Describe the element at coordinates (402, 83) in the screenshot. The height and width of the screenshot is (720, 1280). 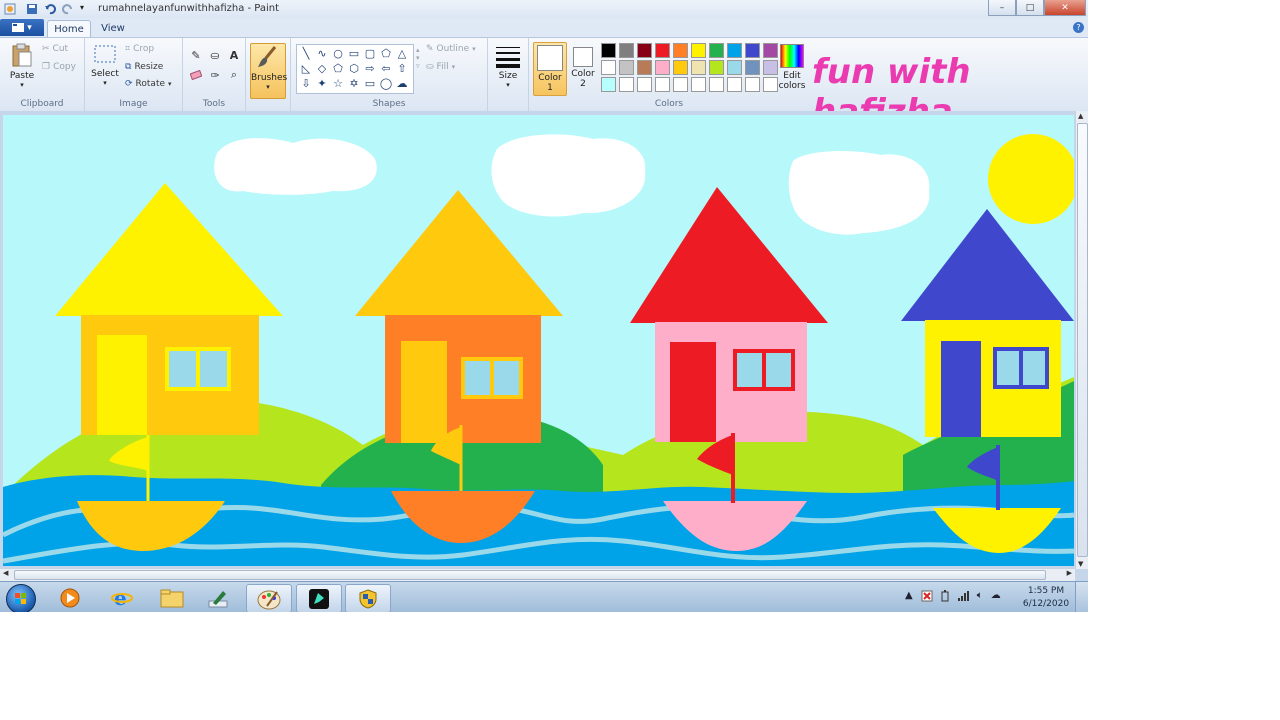
I see `cloud-shape-icon: ☁` at that location.